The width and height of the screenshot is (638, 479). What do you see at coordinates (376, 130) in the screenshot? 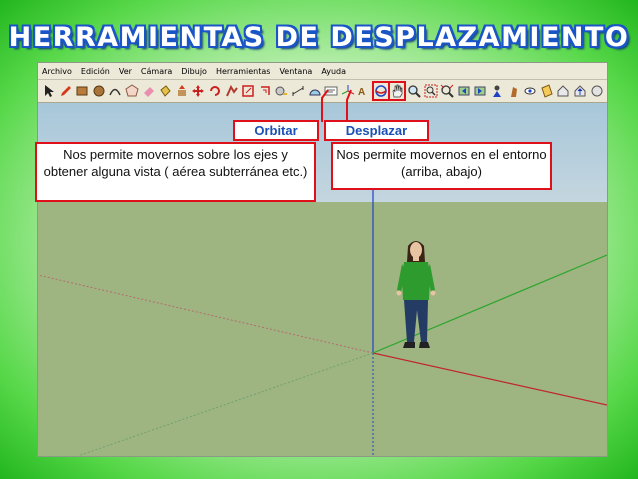
I see `pan-label: Desplazar` at bounding box center [376, 130].